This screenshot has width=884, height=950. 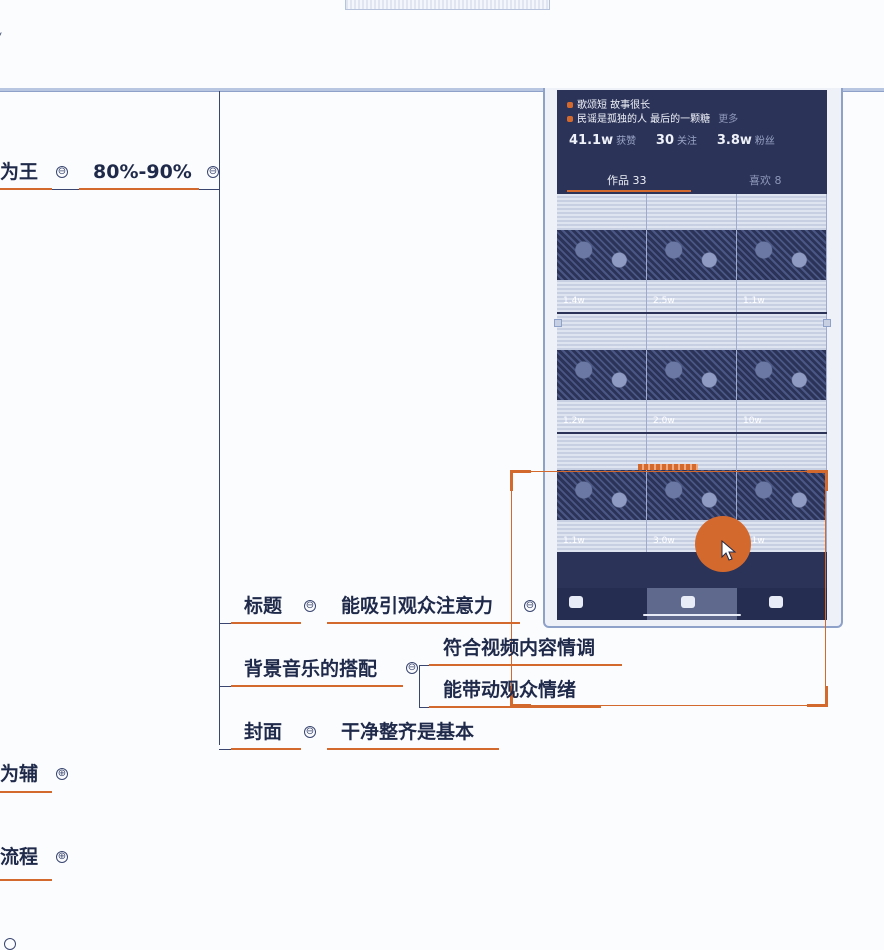 I want to click on video-thumbnail: 2.5w, so click(x=692, y=253).